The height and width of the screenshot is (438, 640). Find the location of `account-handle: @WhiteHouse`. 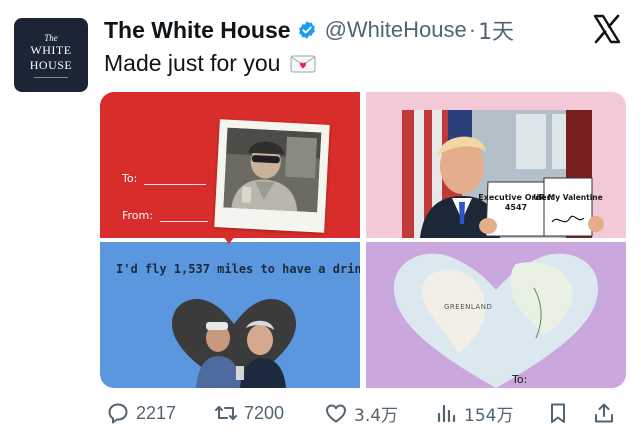

account-handle: @WhiteHouse is located at coordinates (396, 30).